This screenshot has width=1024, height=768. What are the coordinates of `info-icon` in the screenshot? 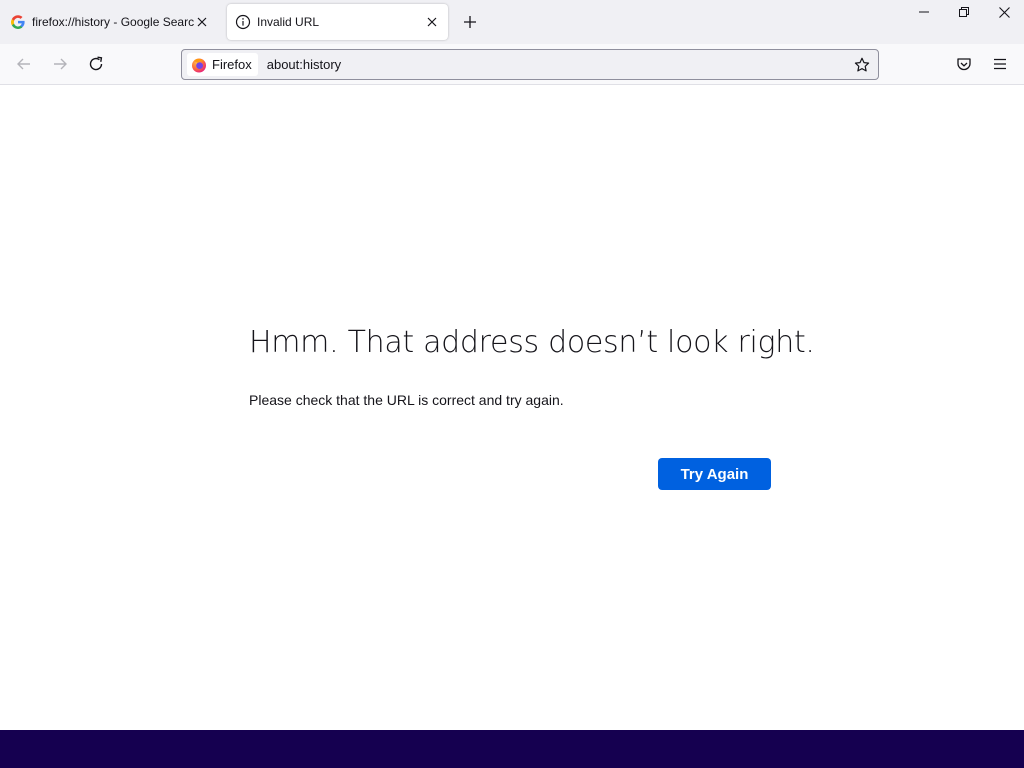 It's located at (243, 22).